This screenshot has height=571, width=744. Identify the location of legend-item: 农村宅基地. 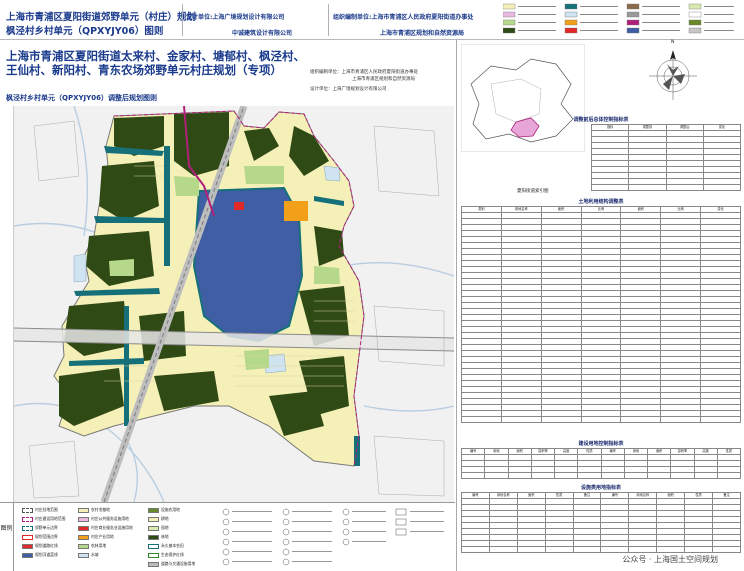
(94, 510).